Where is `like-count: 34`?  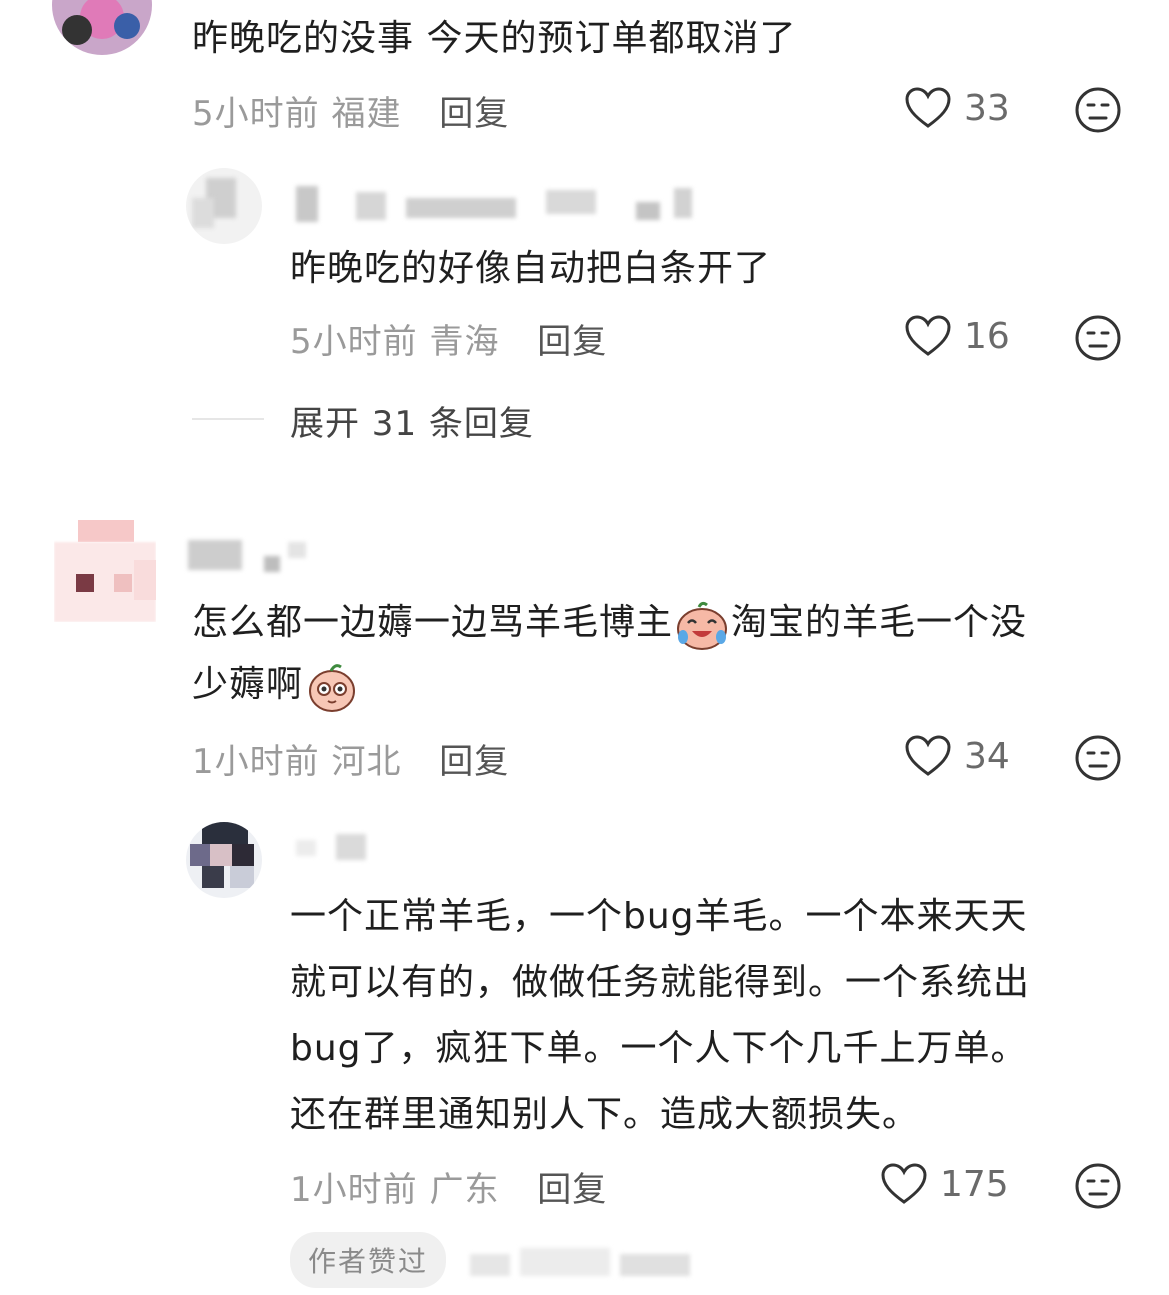
like-count: 34 is located at coordinates (987, 756).